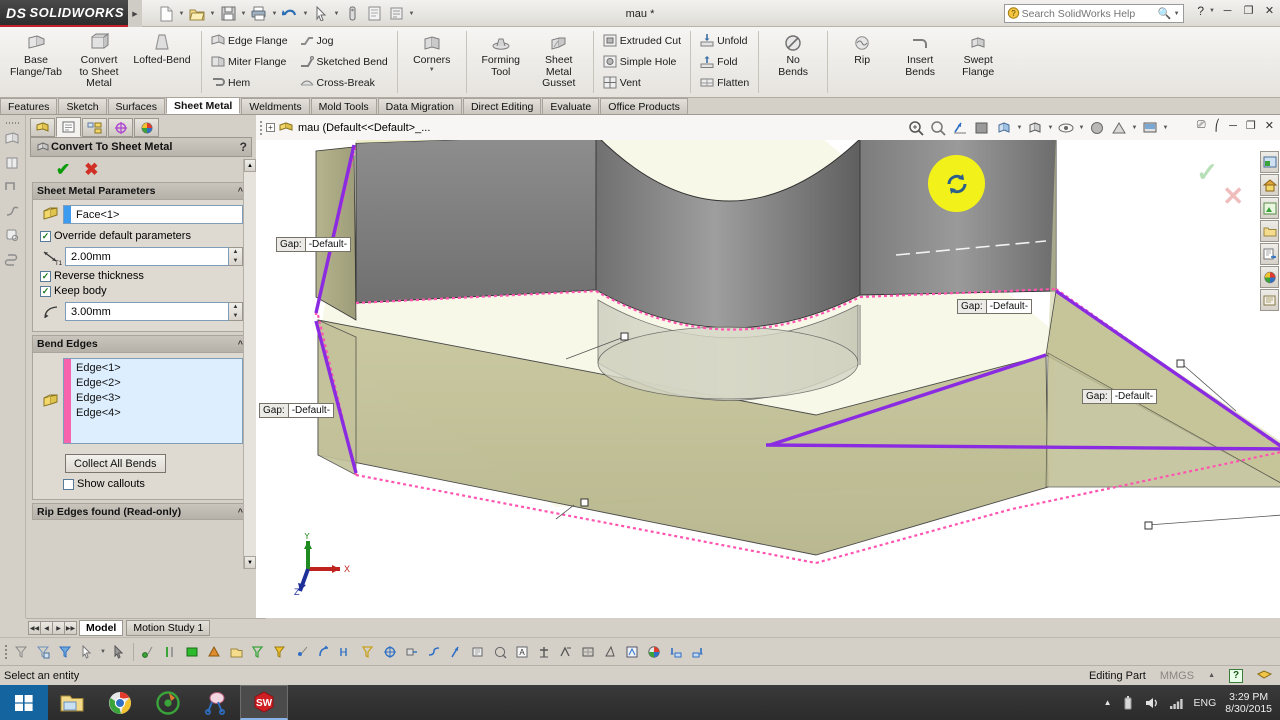 Image resolution: width=1280 pixels, height=720 pixels. What do you see at coordinates (1269, 125) in the screenshot?
I see `document-close-button: ✕` at bounding box center [1269, 125].